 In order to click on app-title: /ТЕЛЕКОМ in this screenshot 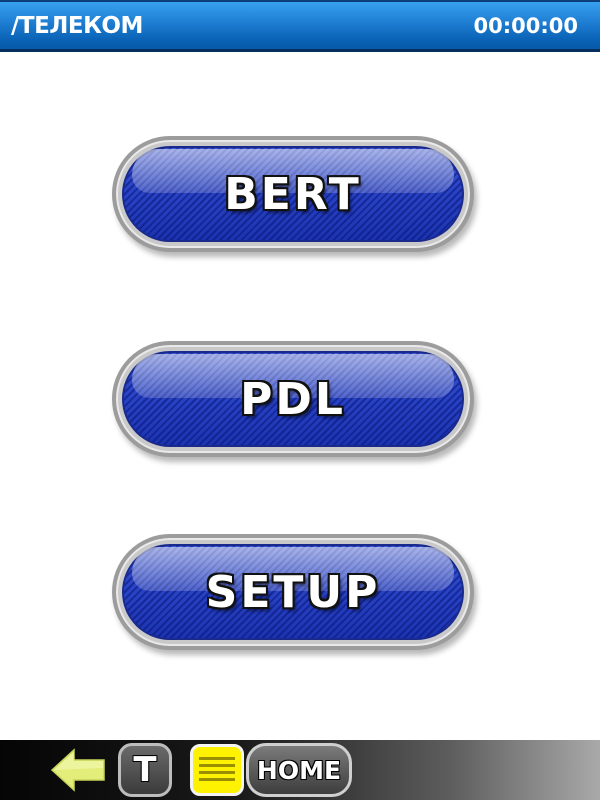, I will do `click(77, 26)`.